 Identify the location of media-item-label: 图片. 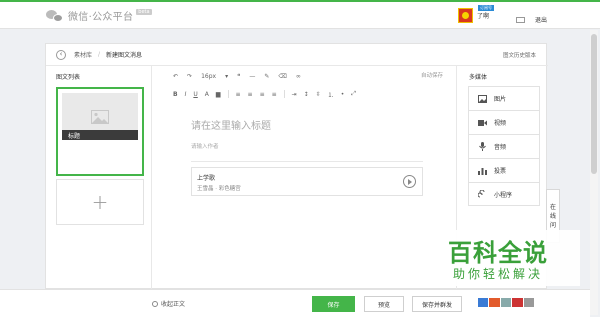
(500, 99).